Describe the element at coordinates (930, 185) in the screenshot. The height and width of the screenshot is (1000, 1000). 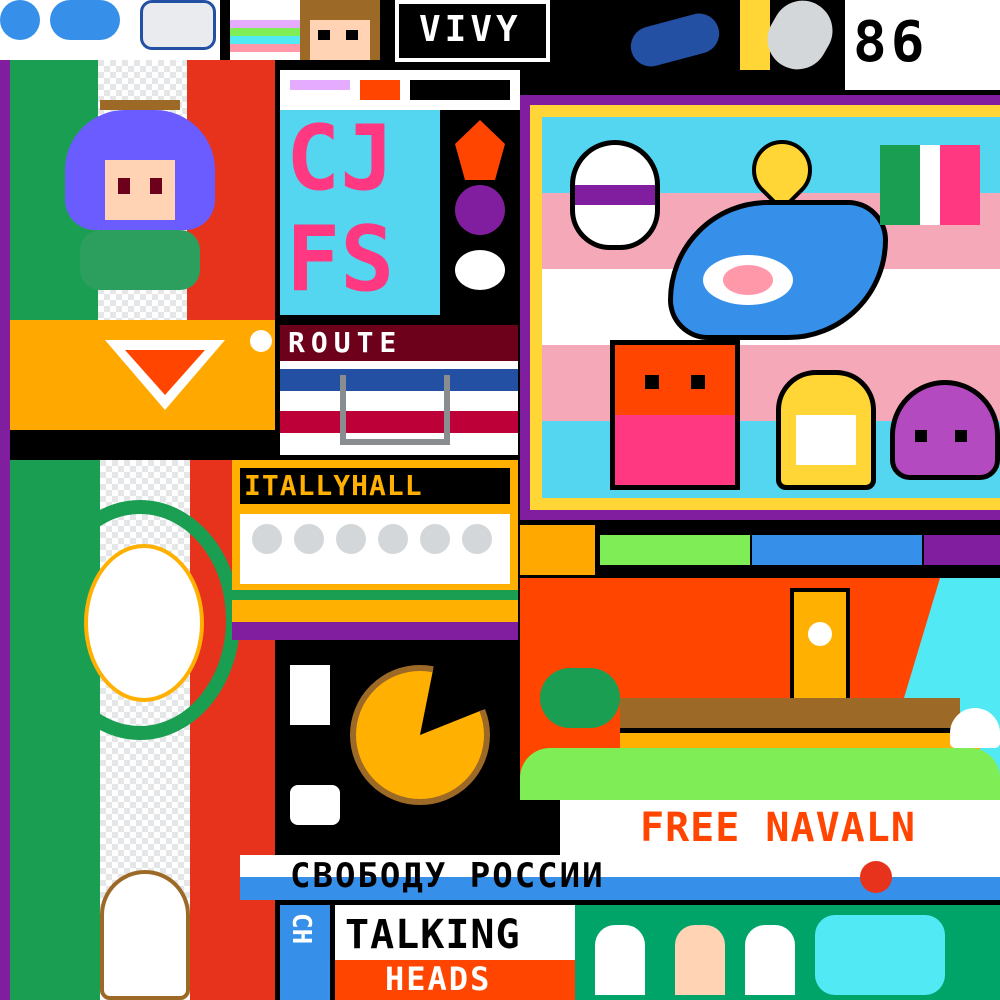
I see `aro-flag-mini` at that location.